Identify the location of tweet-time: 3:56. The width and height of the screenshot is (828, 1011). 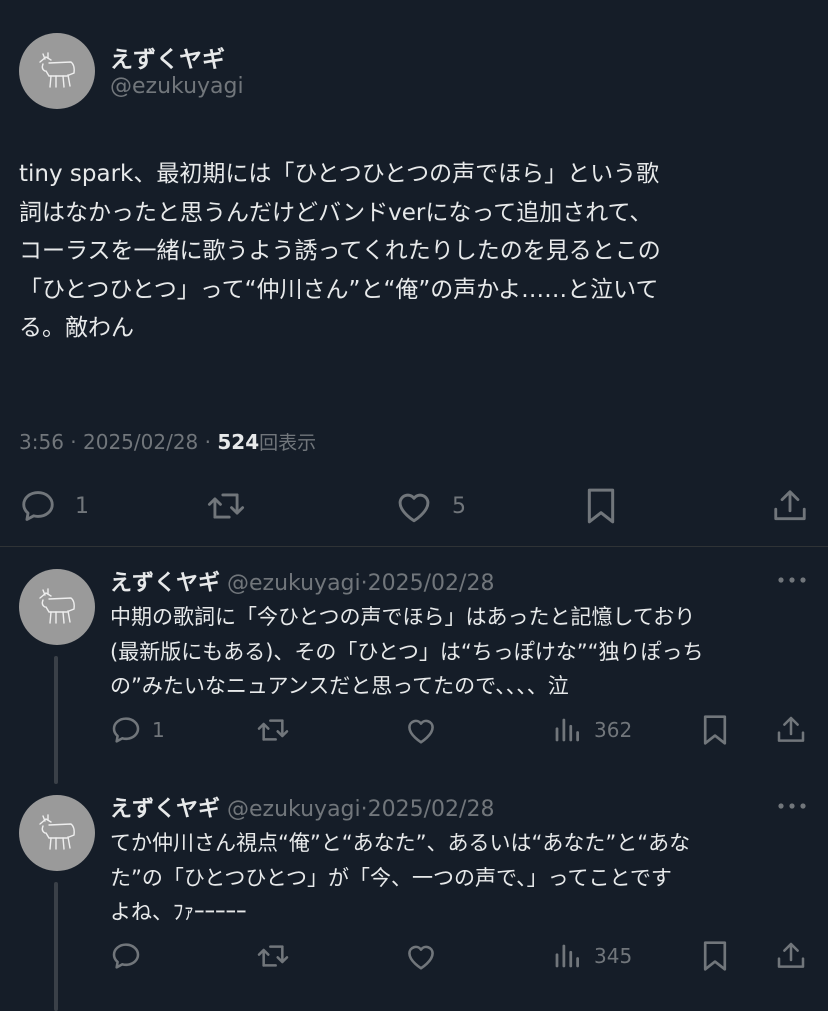
(41, 442).